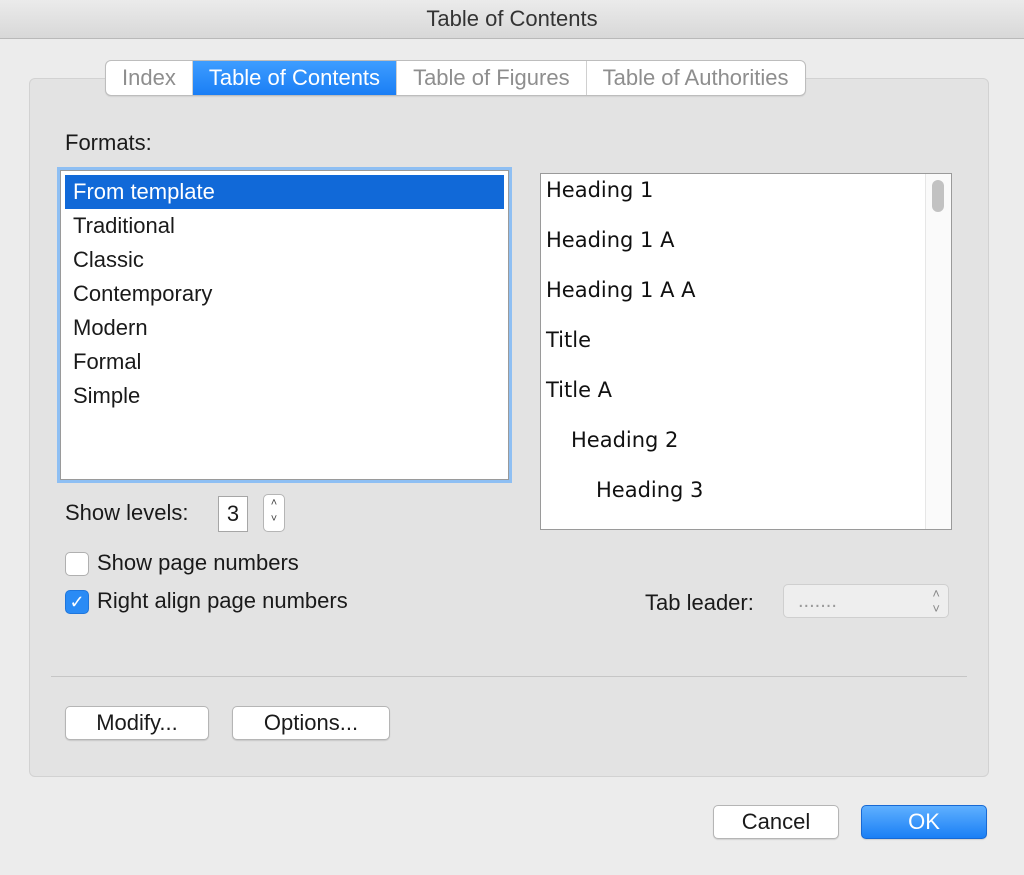 This screenshot has height=875, width=1024. Describe the element at coordinates (274, 503) in the screenshot. I see `stepper-up-icon: ˄` at that location.